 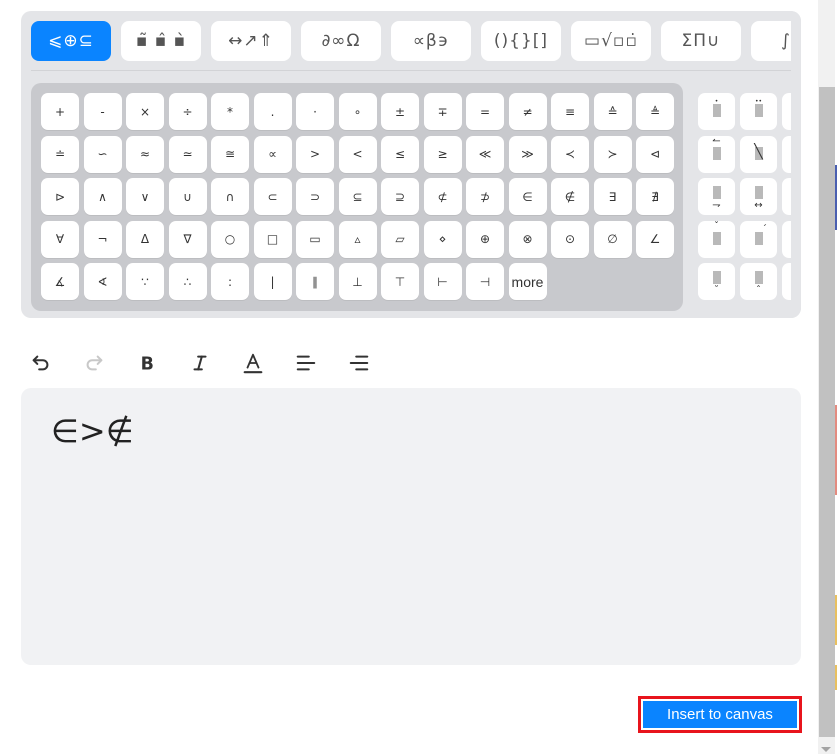 What do you see at coordinates (485, 111) in the screenshot?
I see `symbol-key: =` at bounding box center [485, 111].